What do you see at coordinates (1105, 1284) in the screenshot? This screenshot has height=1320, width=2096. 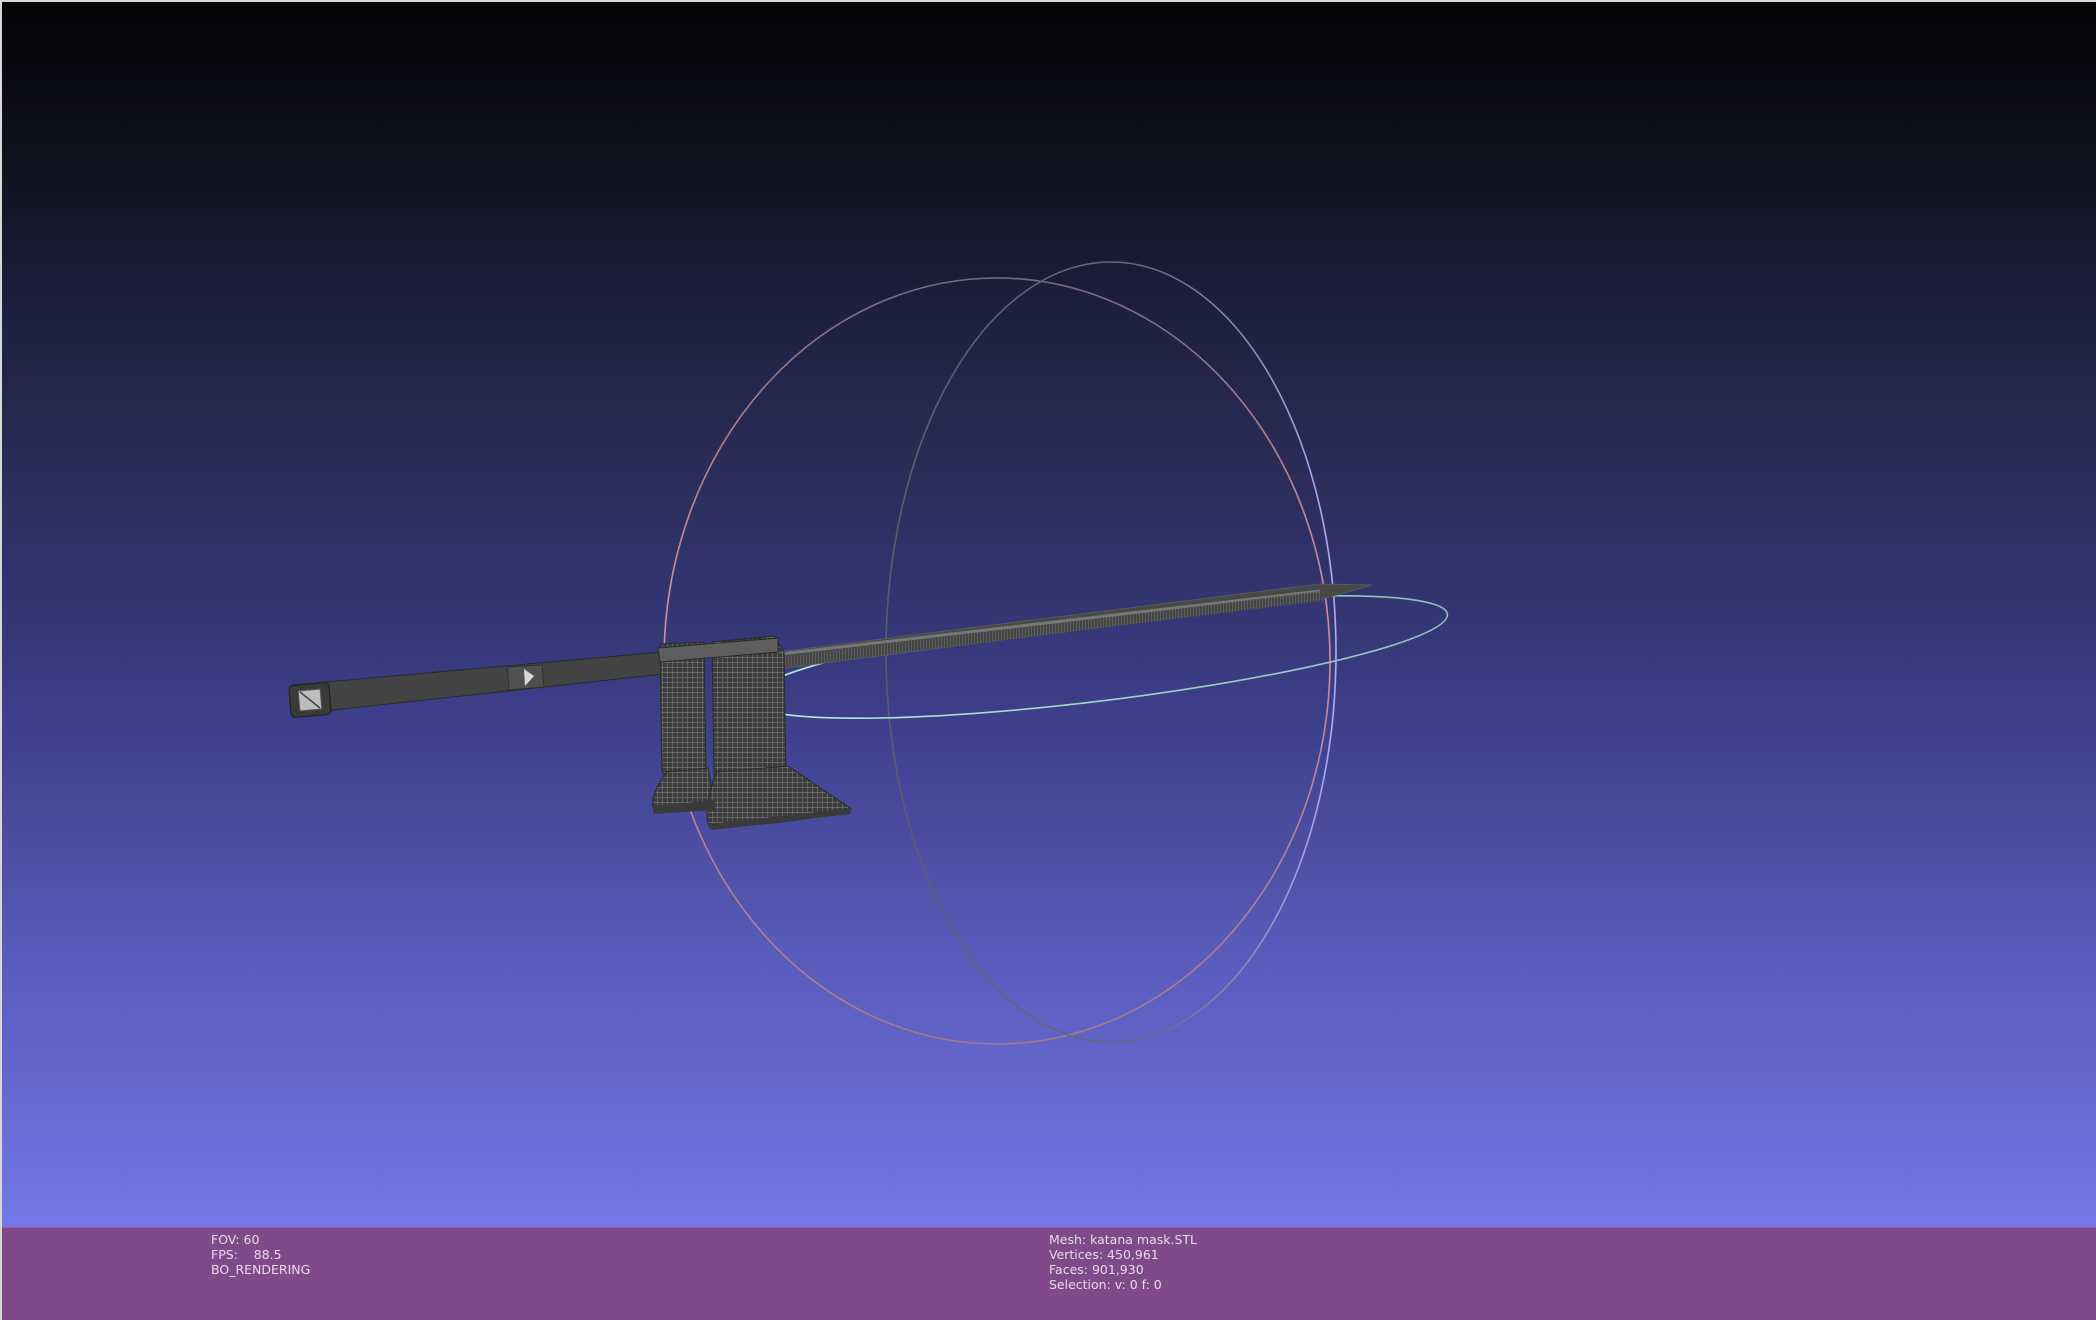 I see `selection-readout: Selection: v: 0 f: 0` at bounding box center [1105, 1284].